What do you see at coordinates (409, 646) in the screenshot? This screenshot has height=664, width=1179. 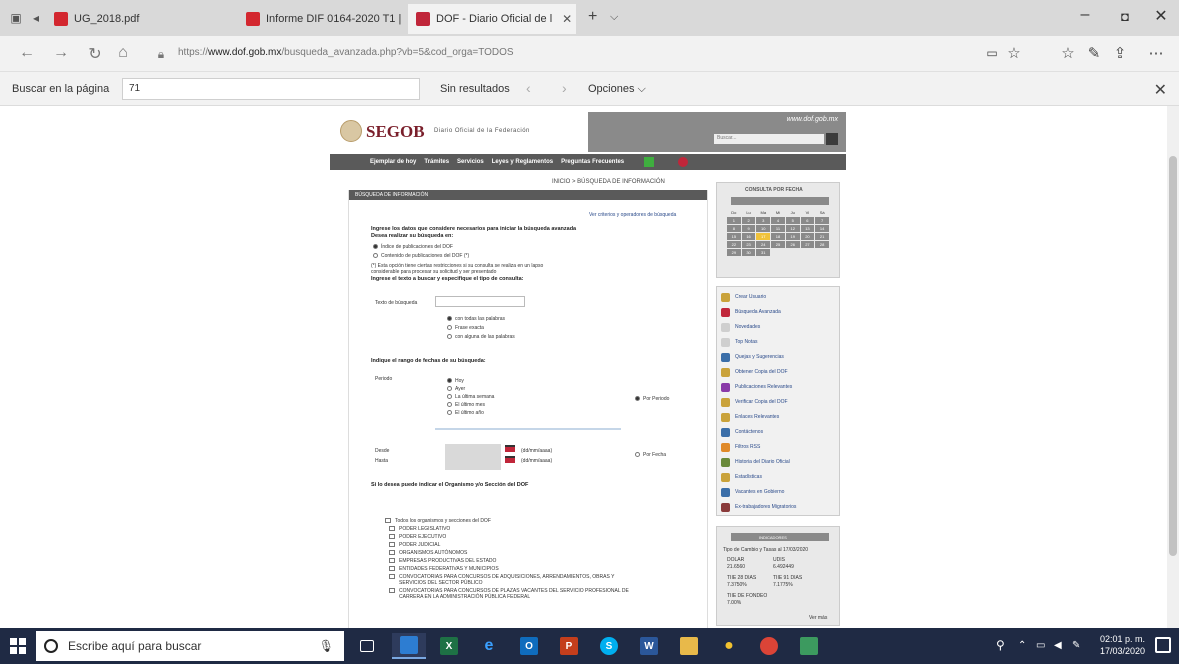 I see `edge-running-icon` at bounding box center [409, 646].